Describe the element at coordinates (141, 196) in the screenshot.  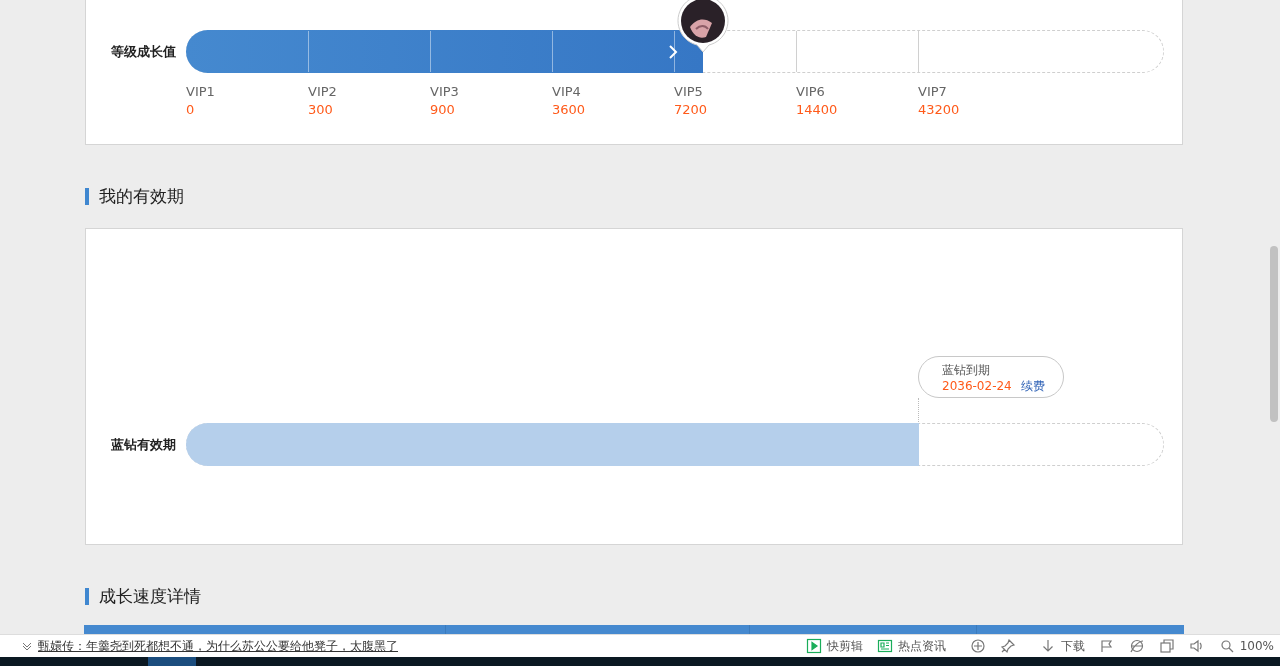
I see `section-title: 我的有效期` at that location.